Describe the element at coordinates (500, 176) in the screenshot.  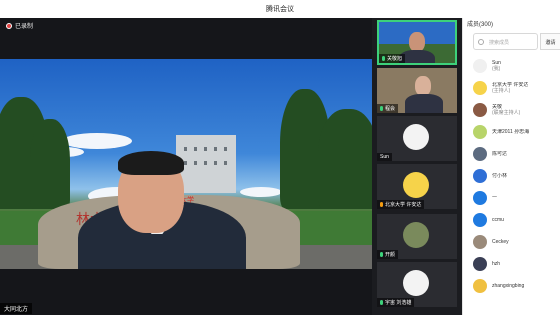
I see `member-name: 付小林` at that location.